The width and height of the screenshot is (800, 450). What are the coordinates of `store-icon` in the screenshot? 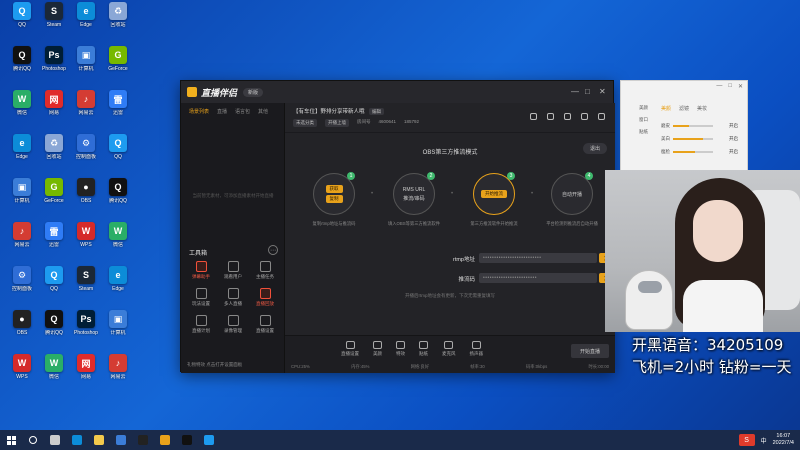 It's located at (121, 440).